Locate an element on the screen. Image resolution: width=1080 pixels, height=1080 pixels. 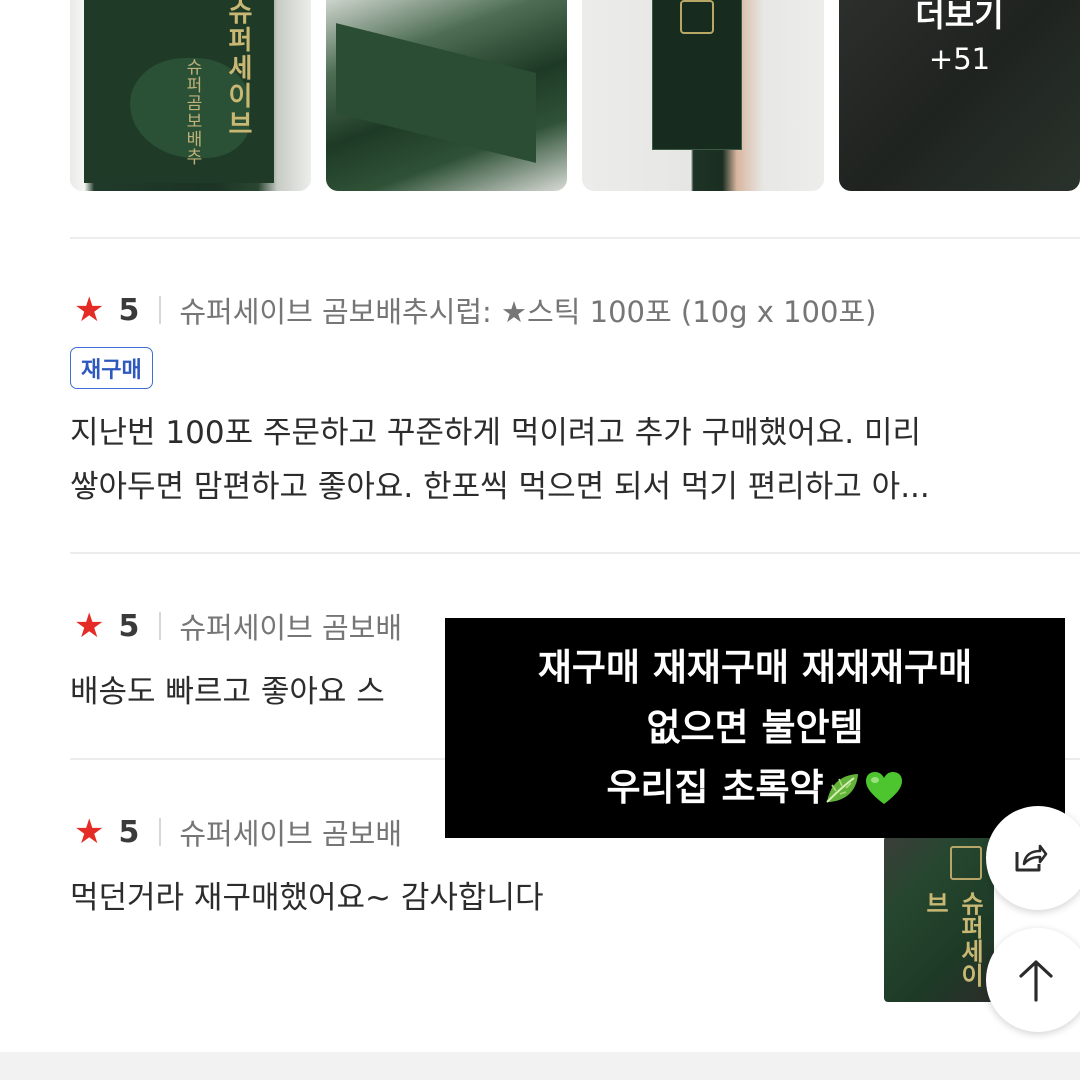
leafy-green-icon is located at coordinates (841, 788).